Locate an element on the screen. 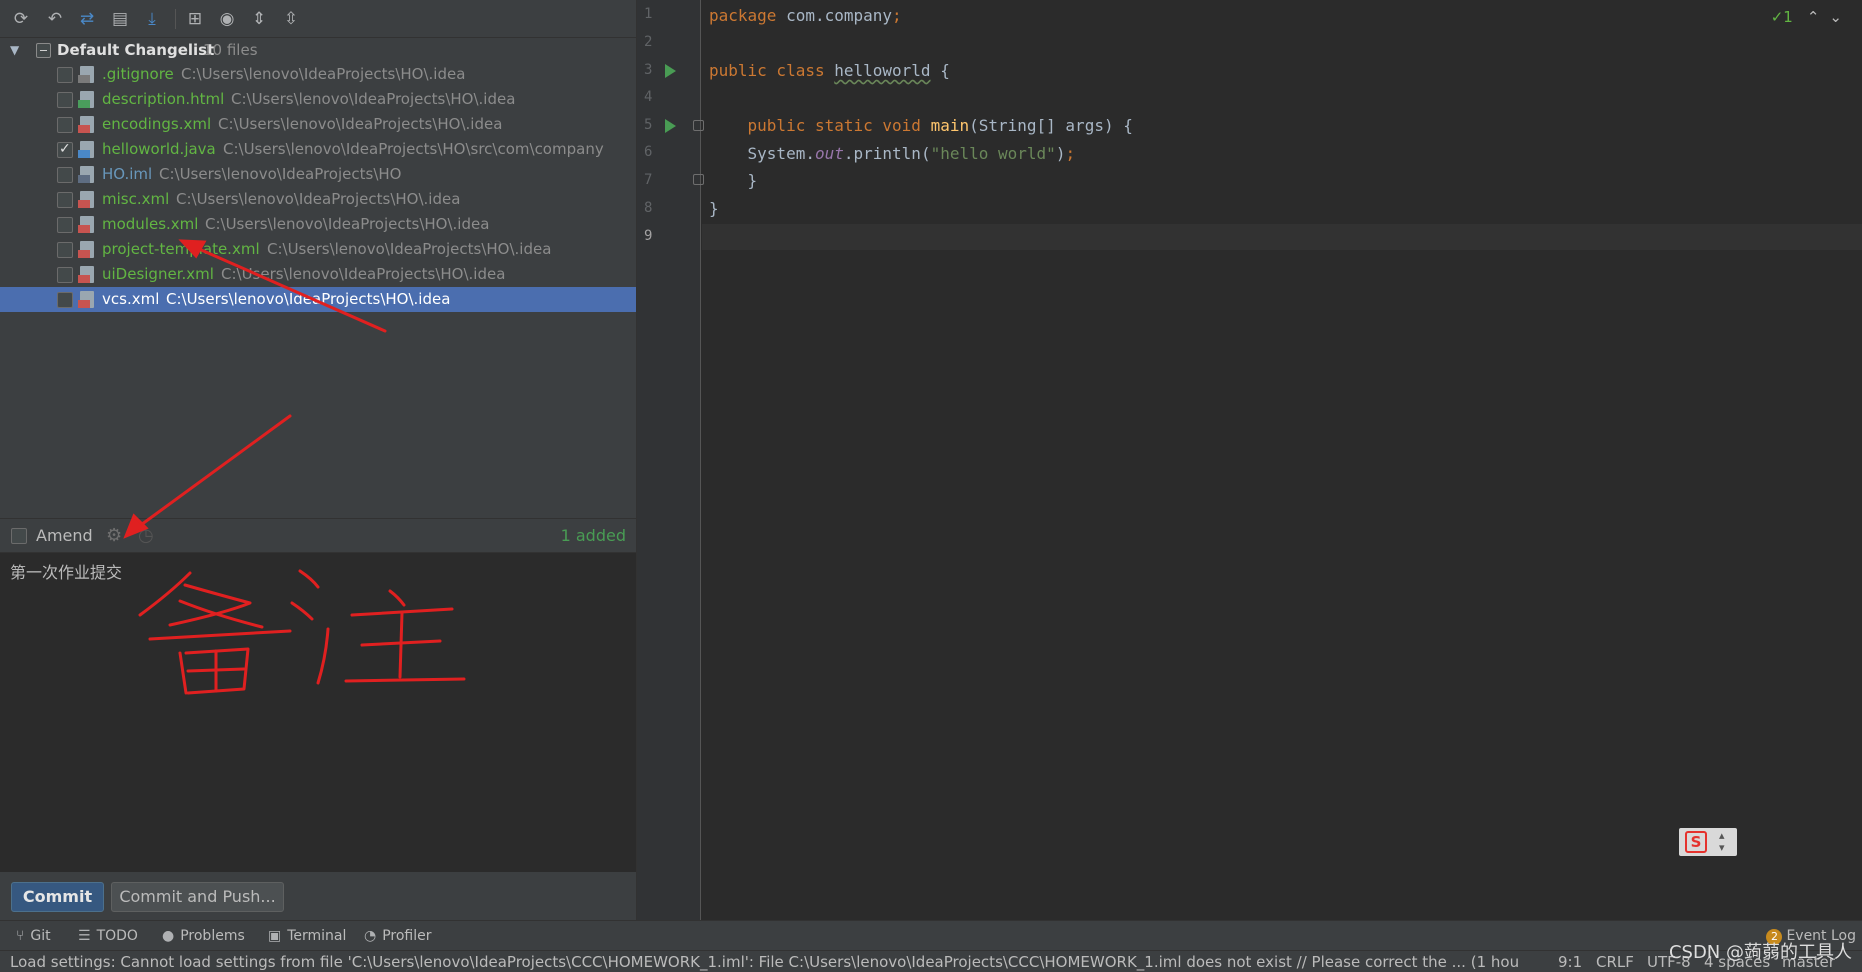  list-icon: ☰ is located at coordinates (84, 936).